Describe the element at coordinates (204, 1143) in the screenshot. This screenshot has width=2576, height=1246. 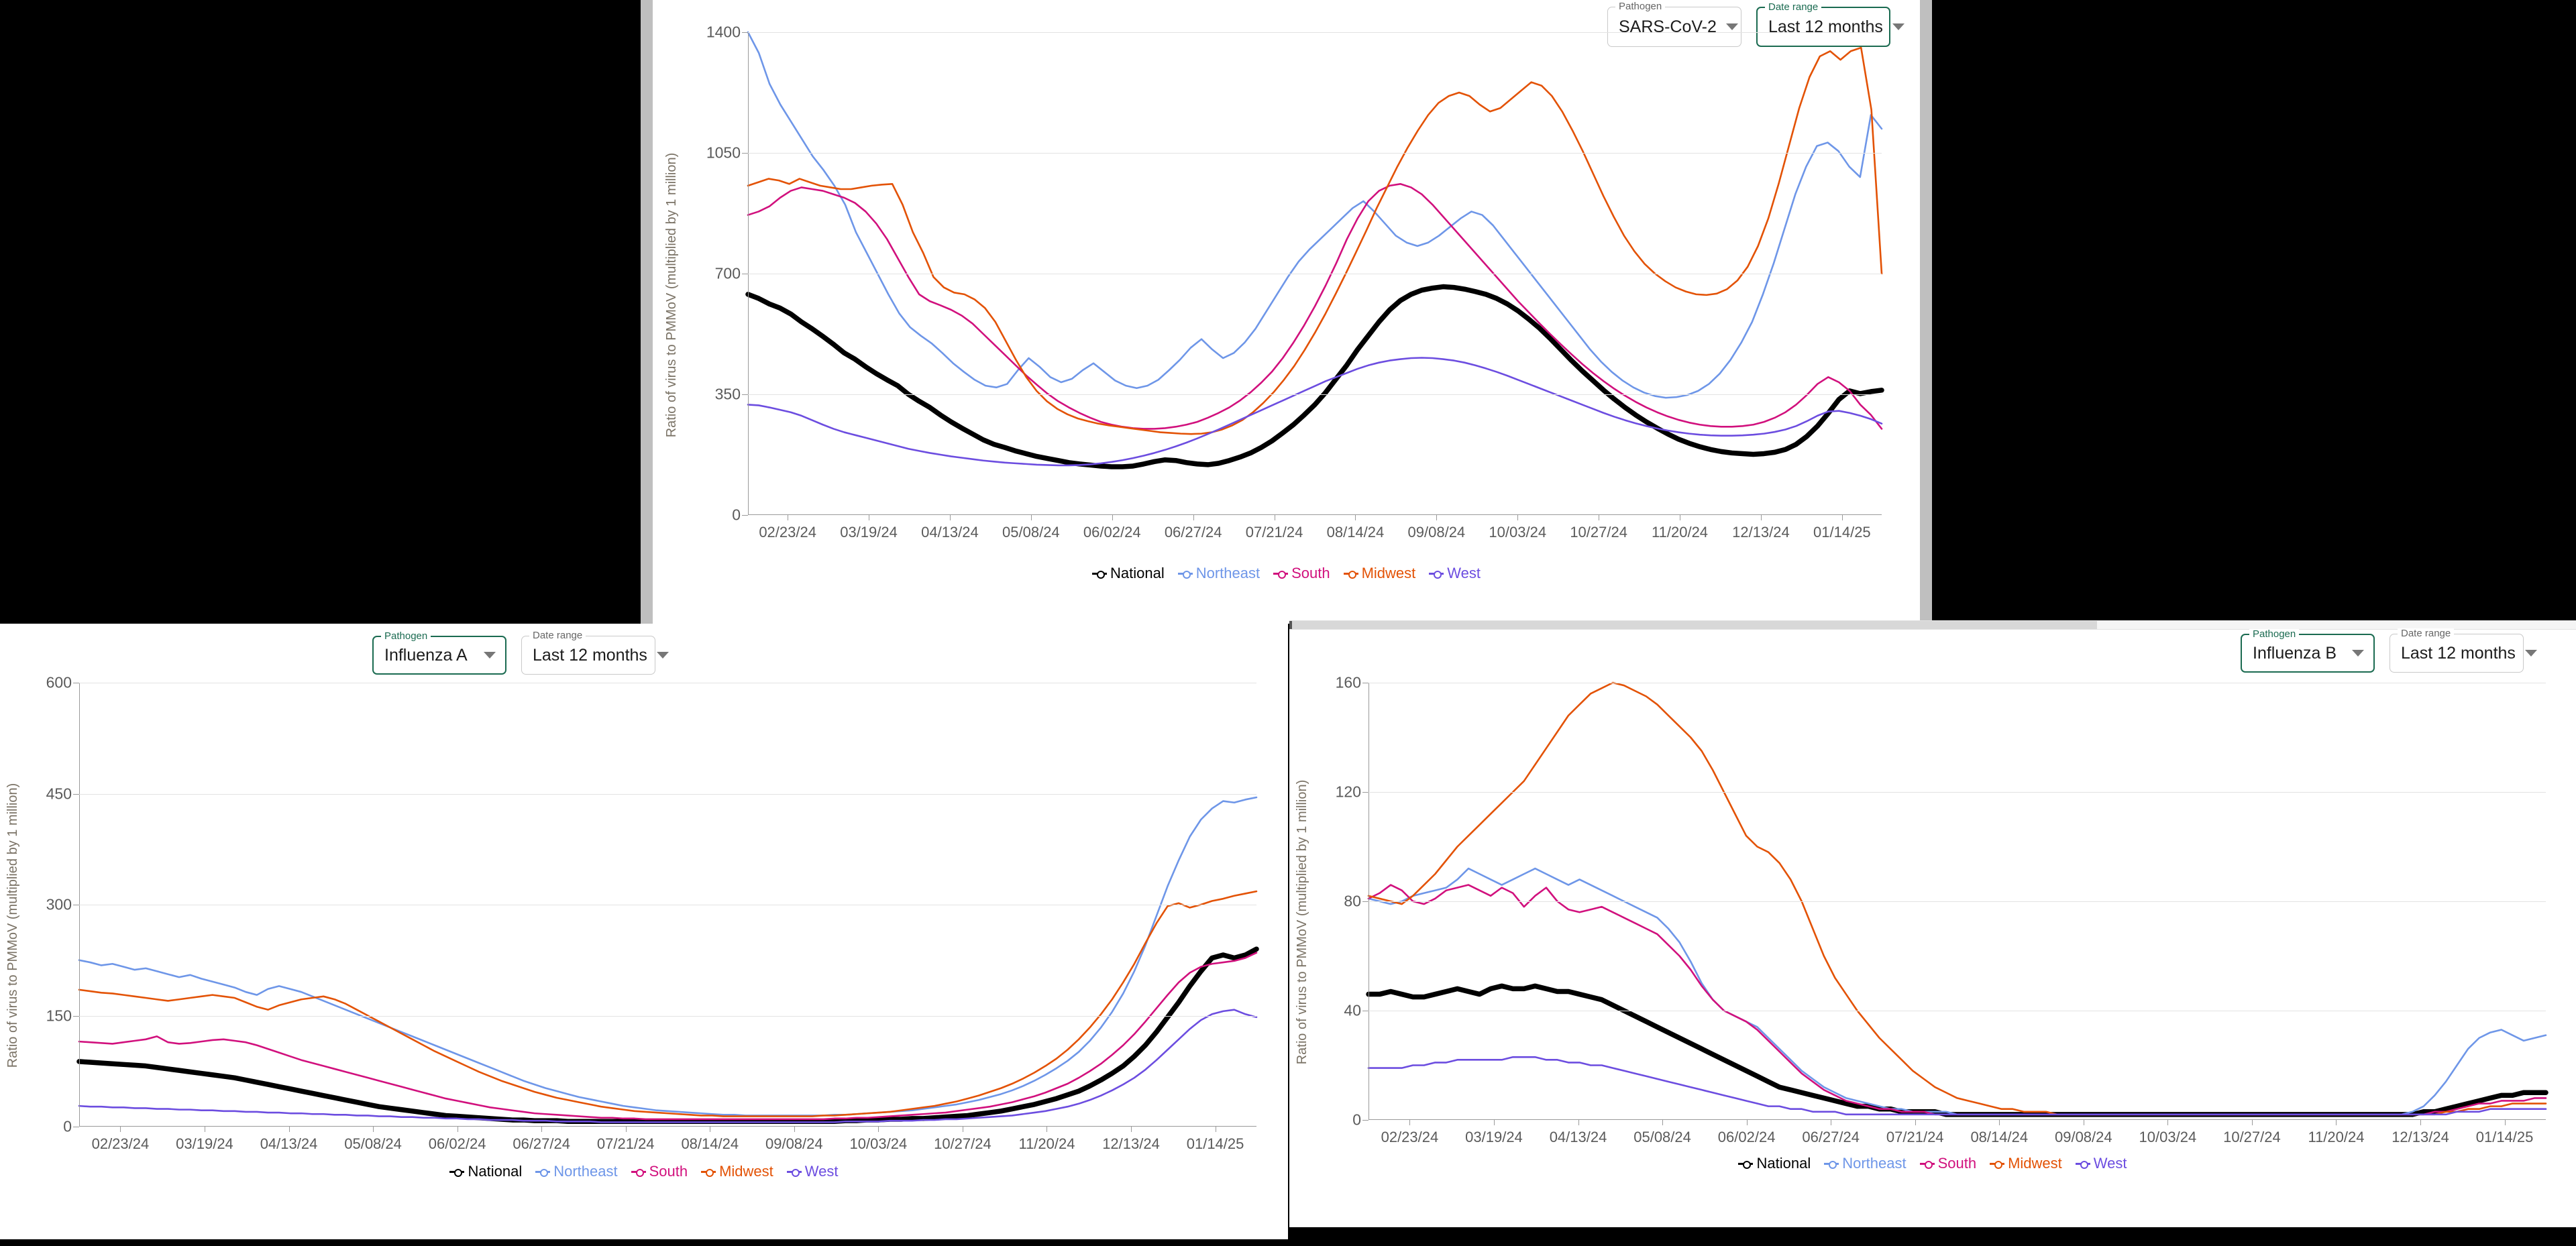
I see `x-axis-tick-label: 03/19/24` at that location.